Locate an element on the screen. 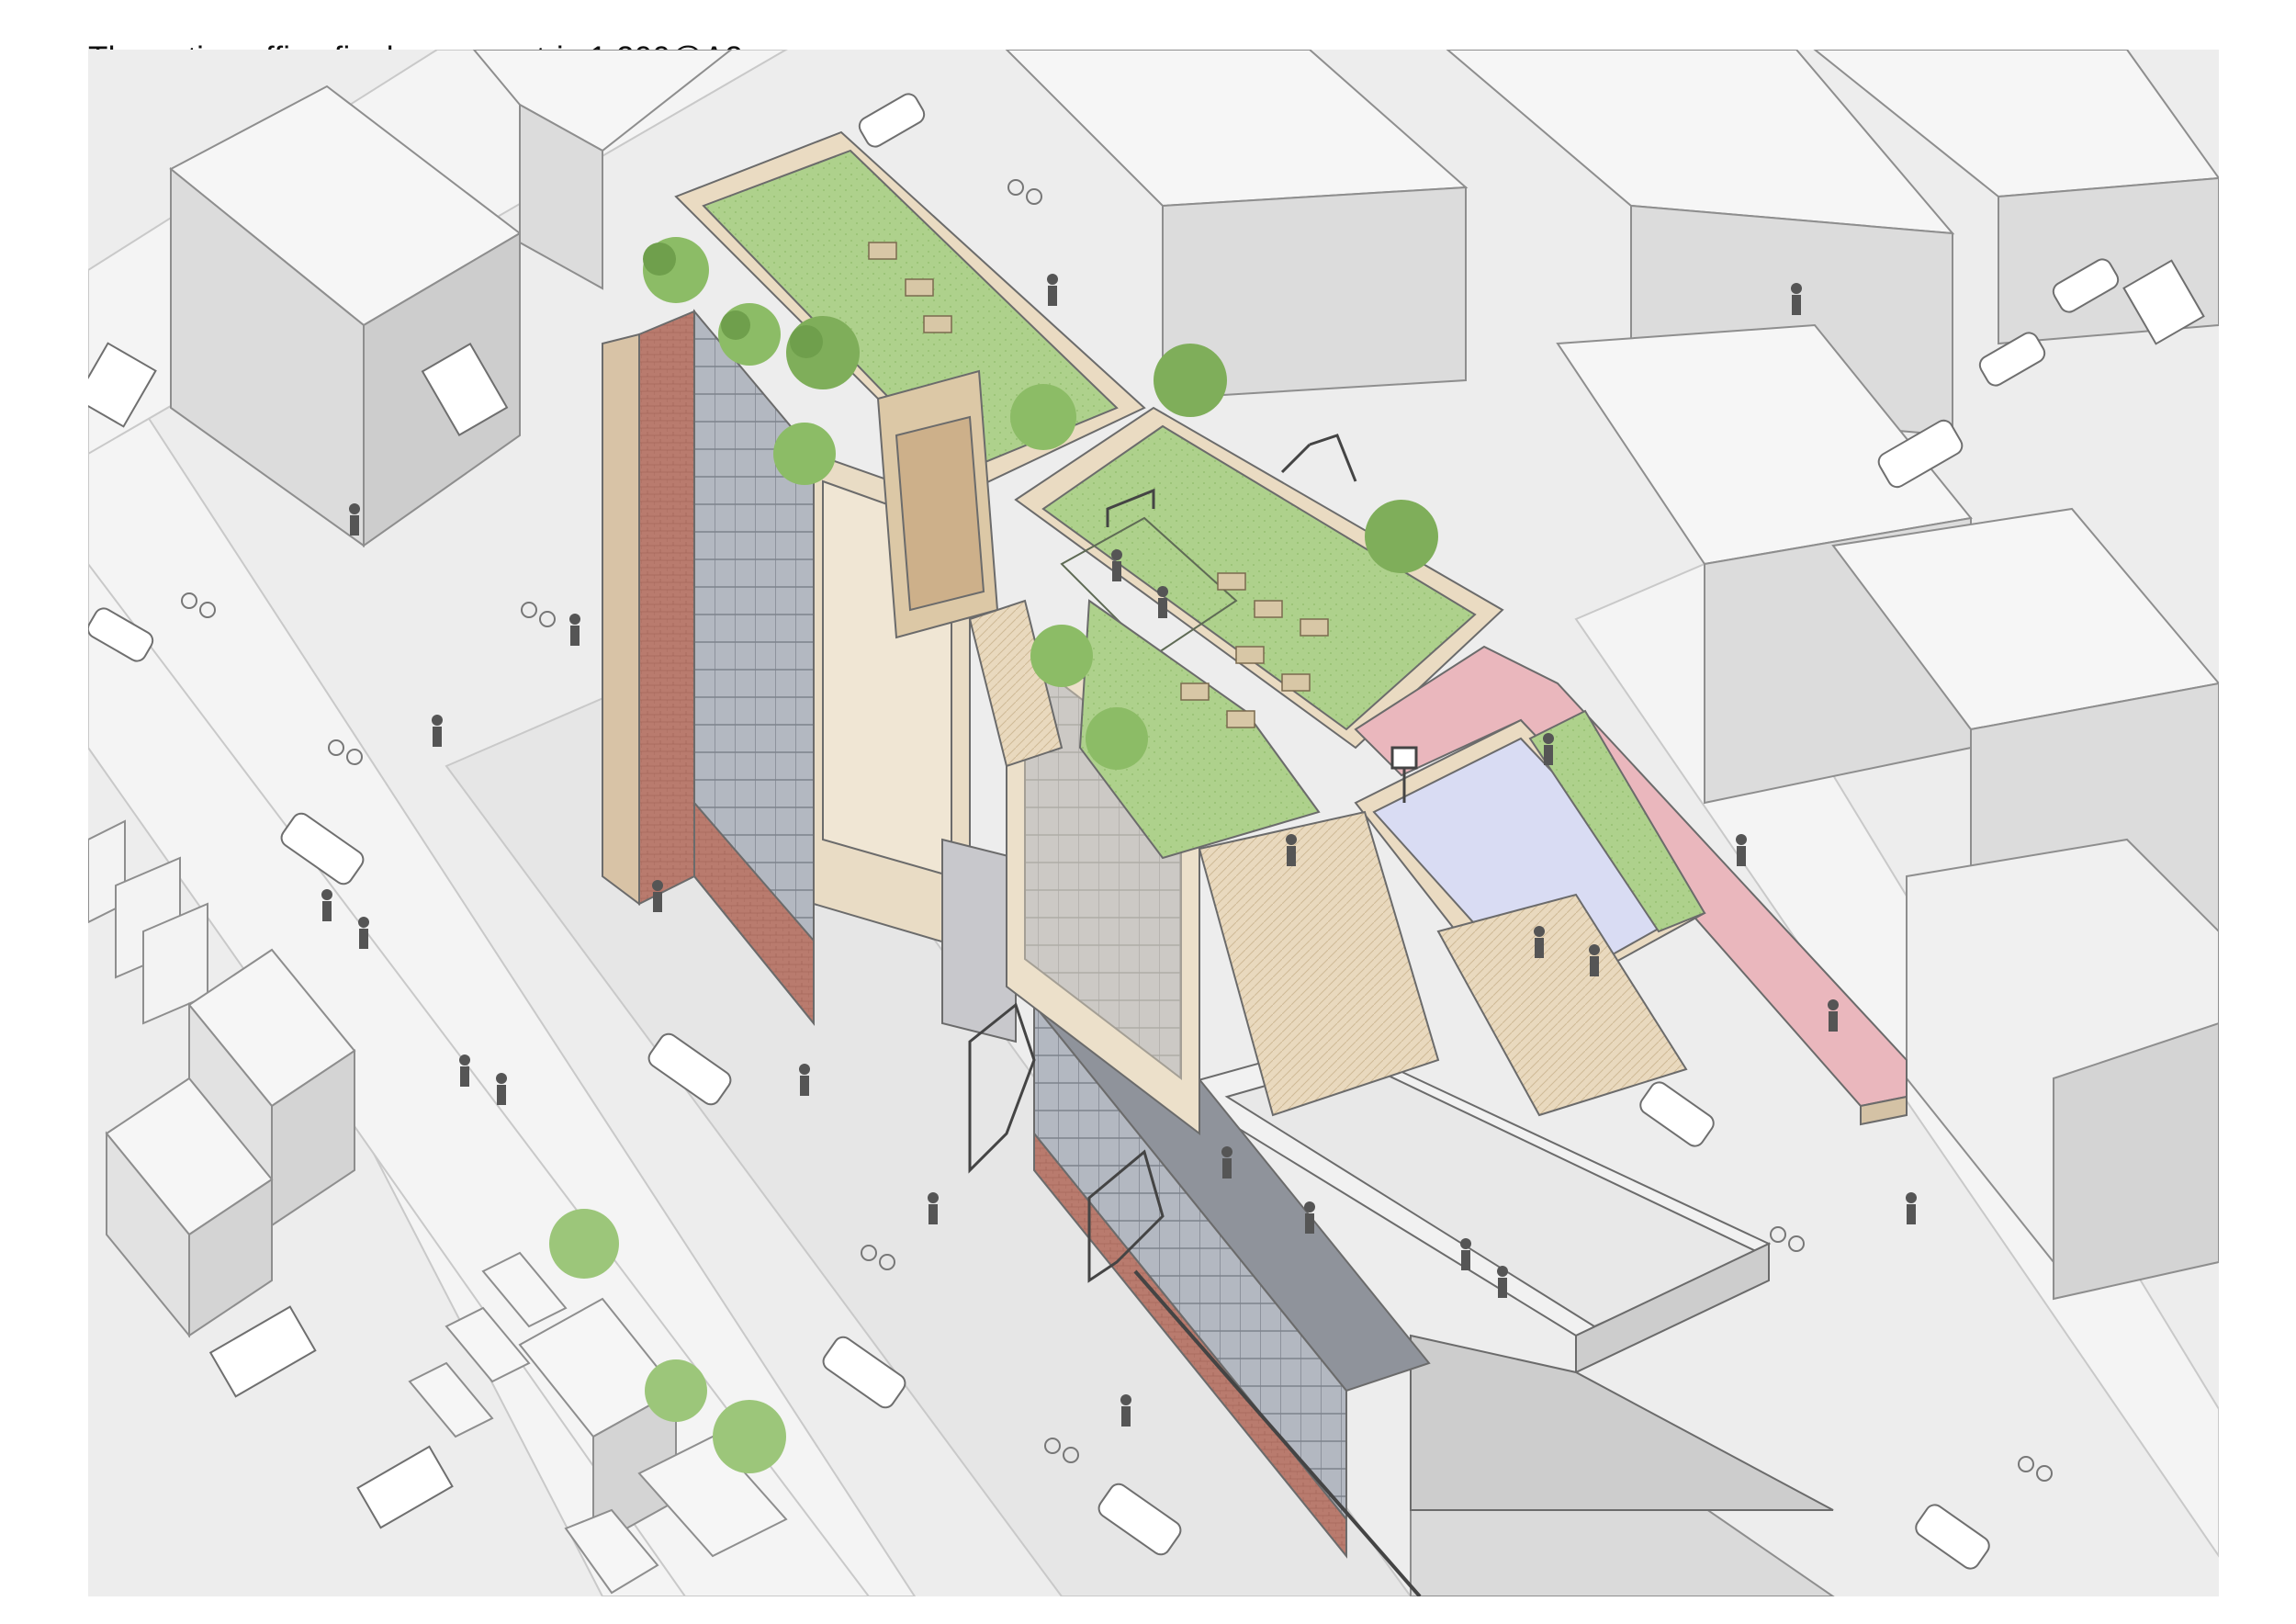 This screenshot has height=1624, width=2296. grey-core is located at coordinates (979, 940).